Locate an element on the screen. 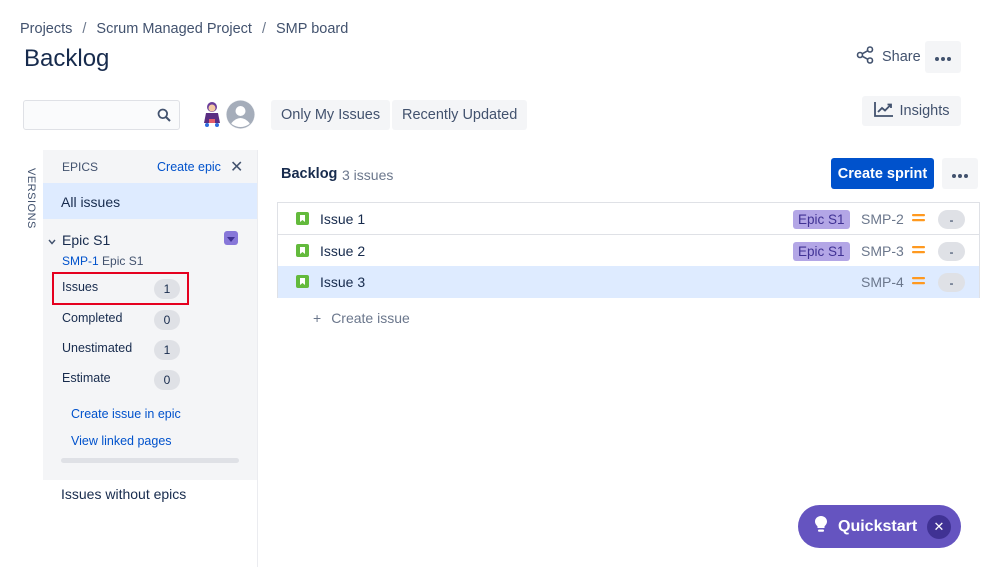 Image resolution: width=999 pixels, height=567 pixels. share-label: Share is located at coordinates (901, 57).